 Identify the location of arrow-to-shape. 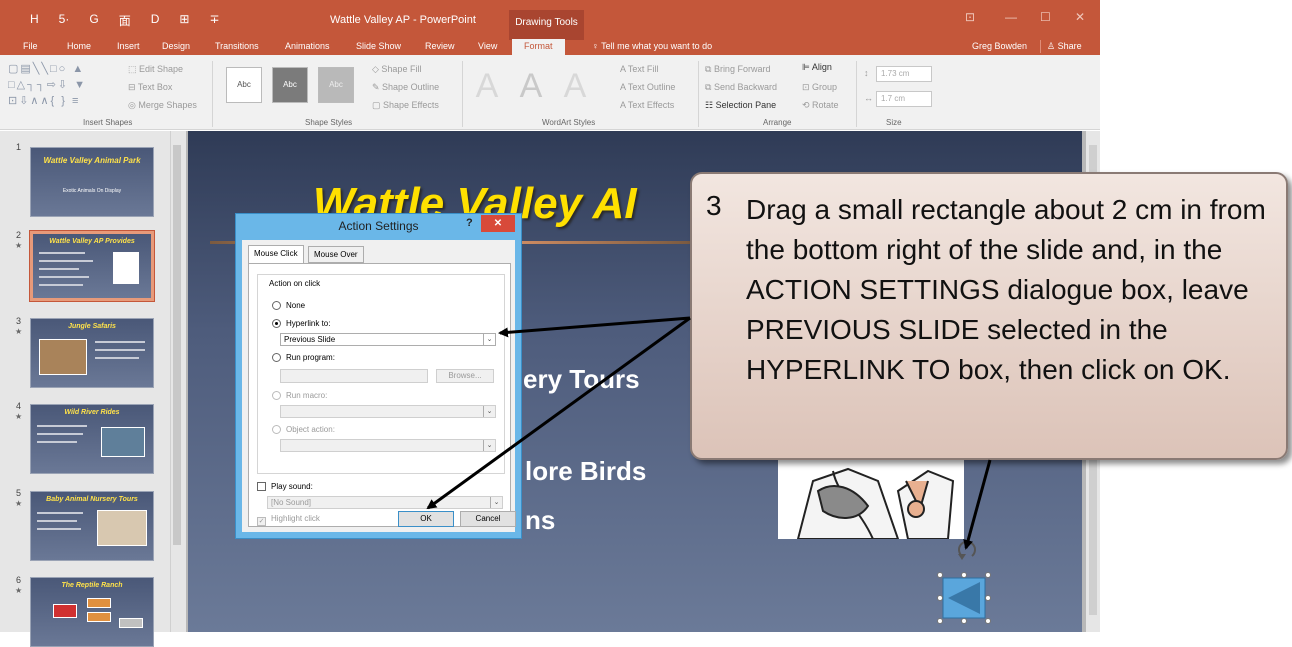
(977, 504).